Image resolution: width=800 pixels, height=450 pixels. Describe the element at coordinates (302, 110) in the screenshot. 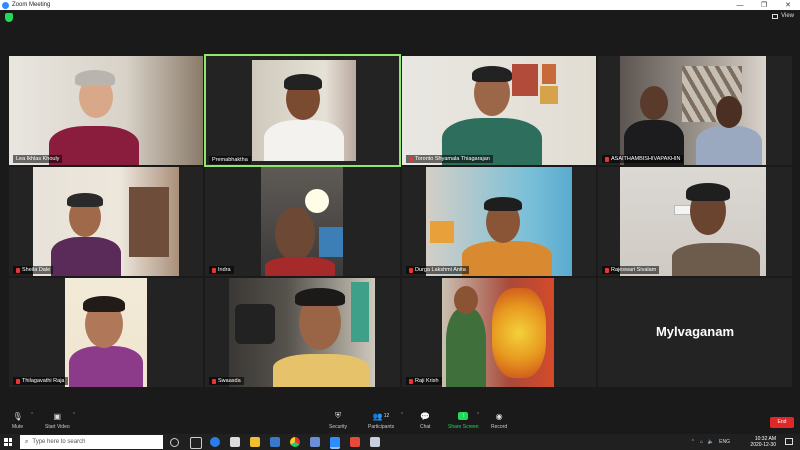

I see `participant-tile-active-speaker: Premabhaktha` at that location.